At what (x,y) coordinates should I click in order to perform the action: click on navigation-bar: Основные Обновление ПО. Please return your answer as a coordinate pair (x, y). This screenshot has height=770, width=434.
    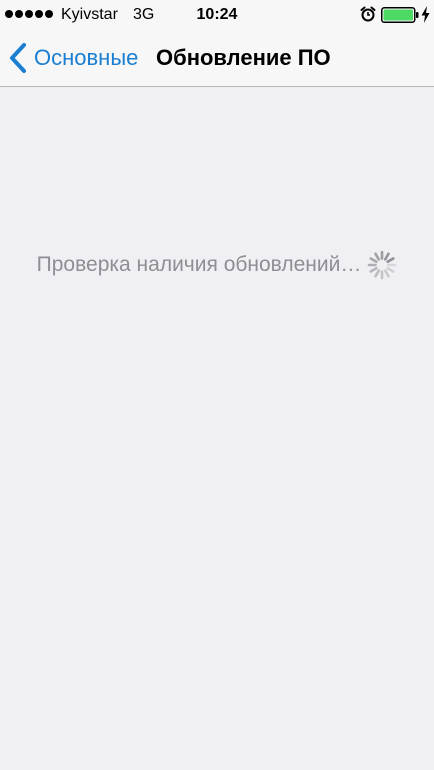
    Looking at the image, I should click on (217, 58).